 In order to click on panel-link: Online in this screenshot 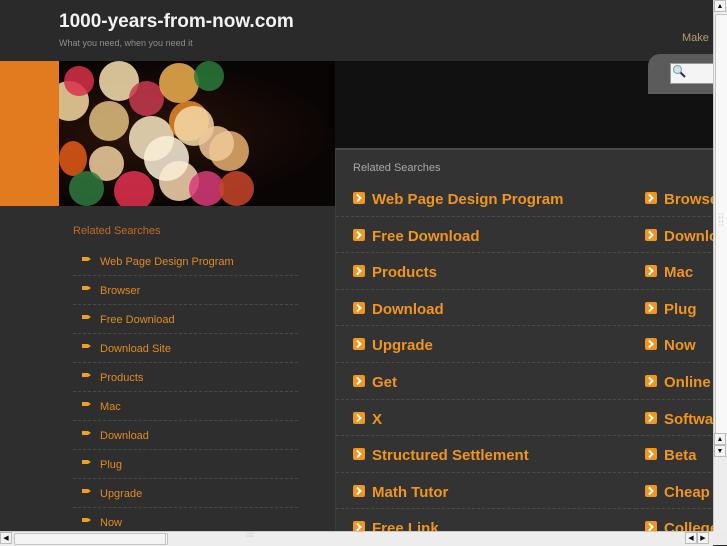, I will do `click(674, 381)`.